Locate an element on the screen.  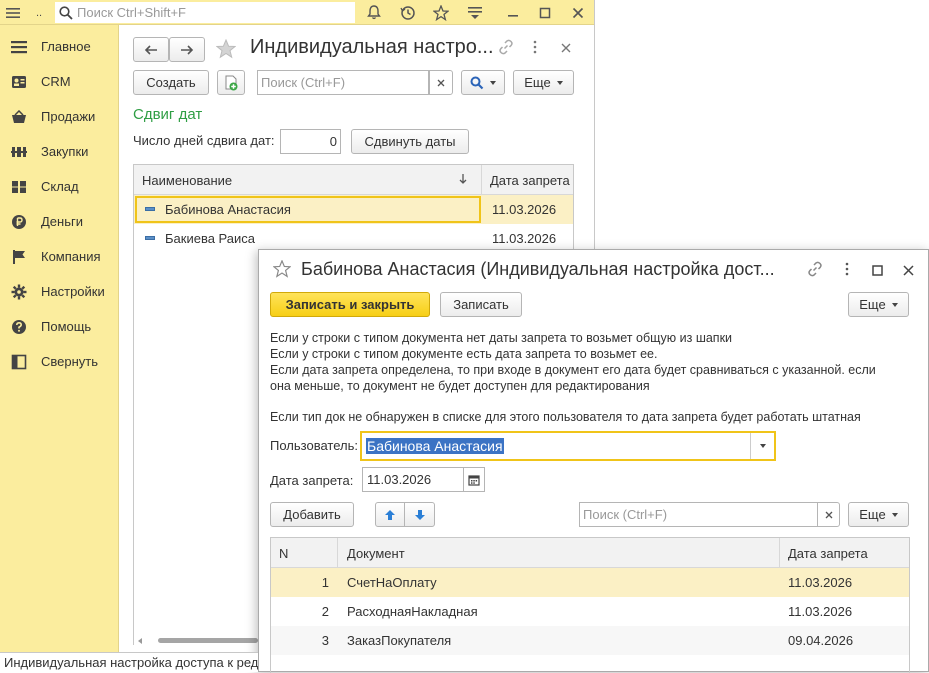
back-button is located at coordinates (151, 49).